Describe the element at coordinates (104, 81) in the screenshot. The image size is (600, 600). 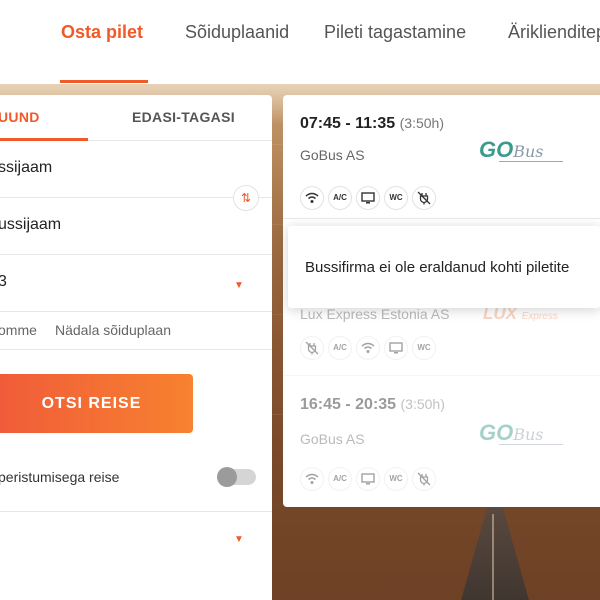
I see `nav-active-indicator` at that location.